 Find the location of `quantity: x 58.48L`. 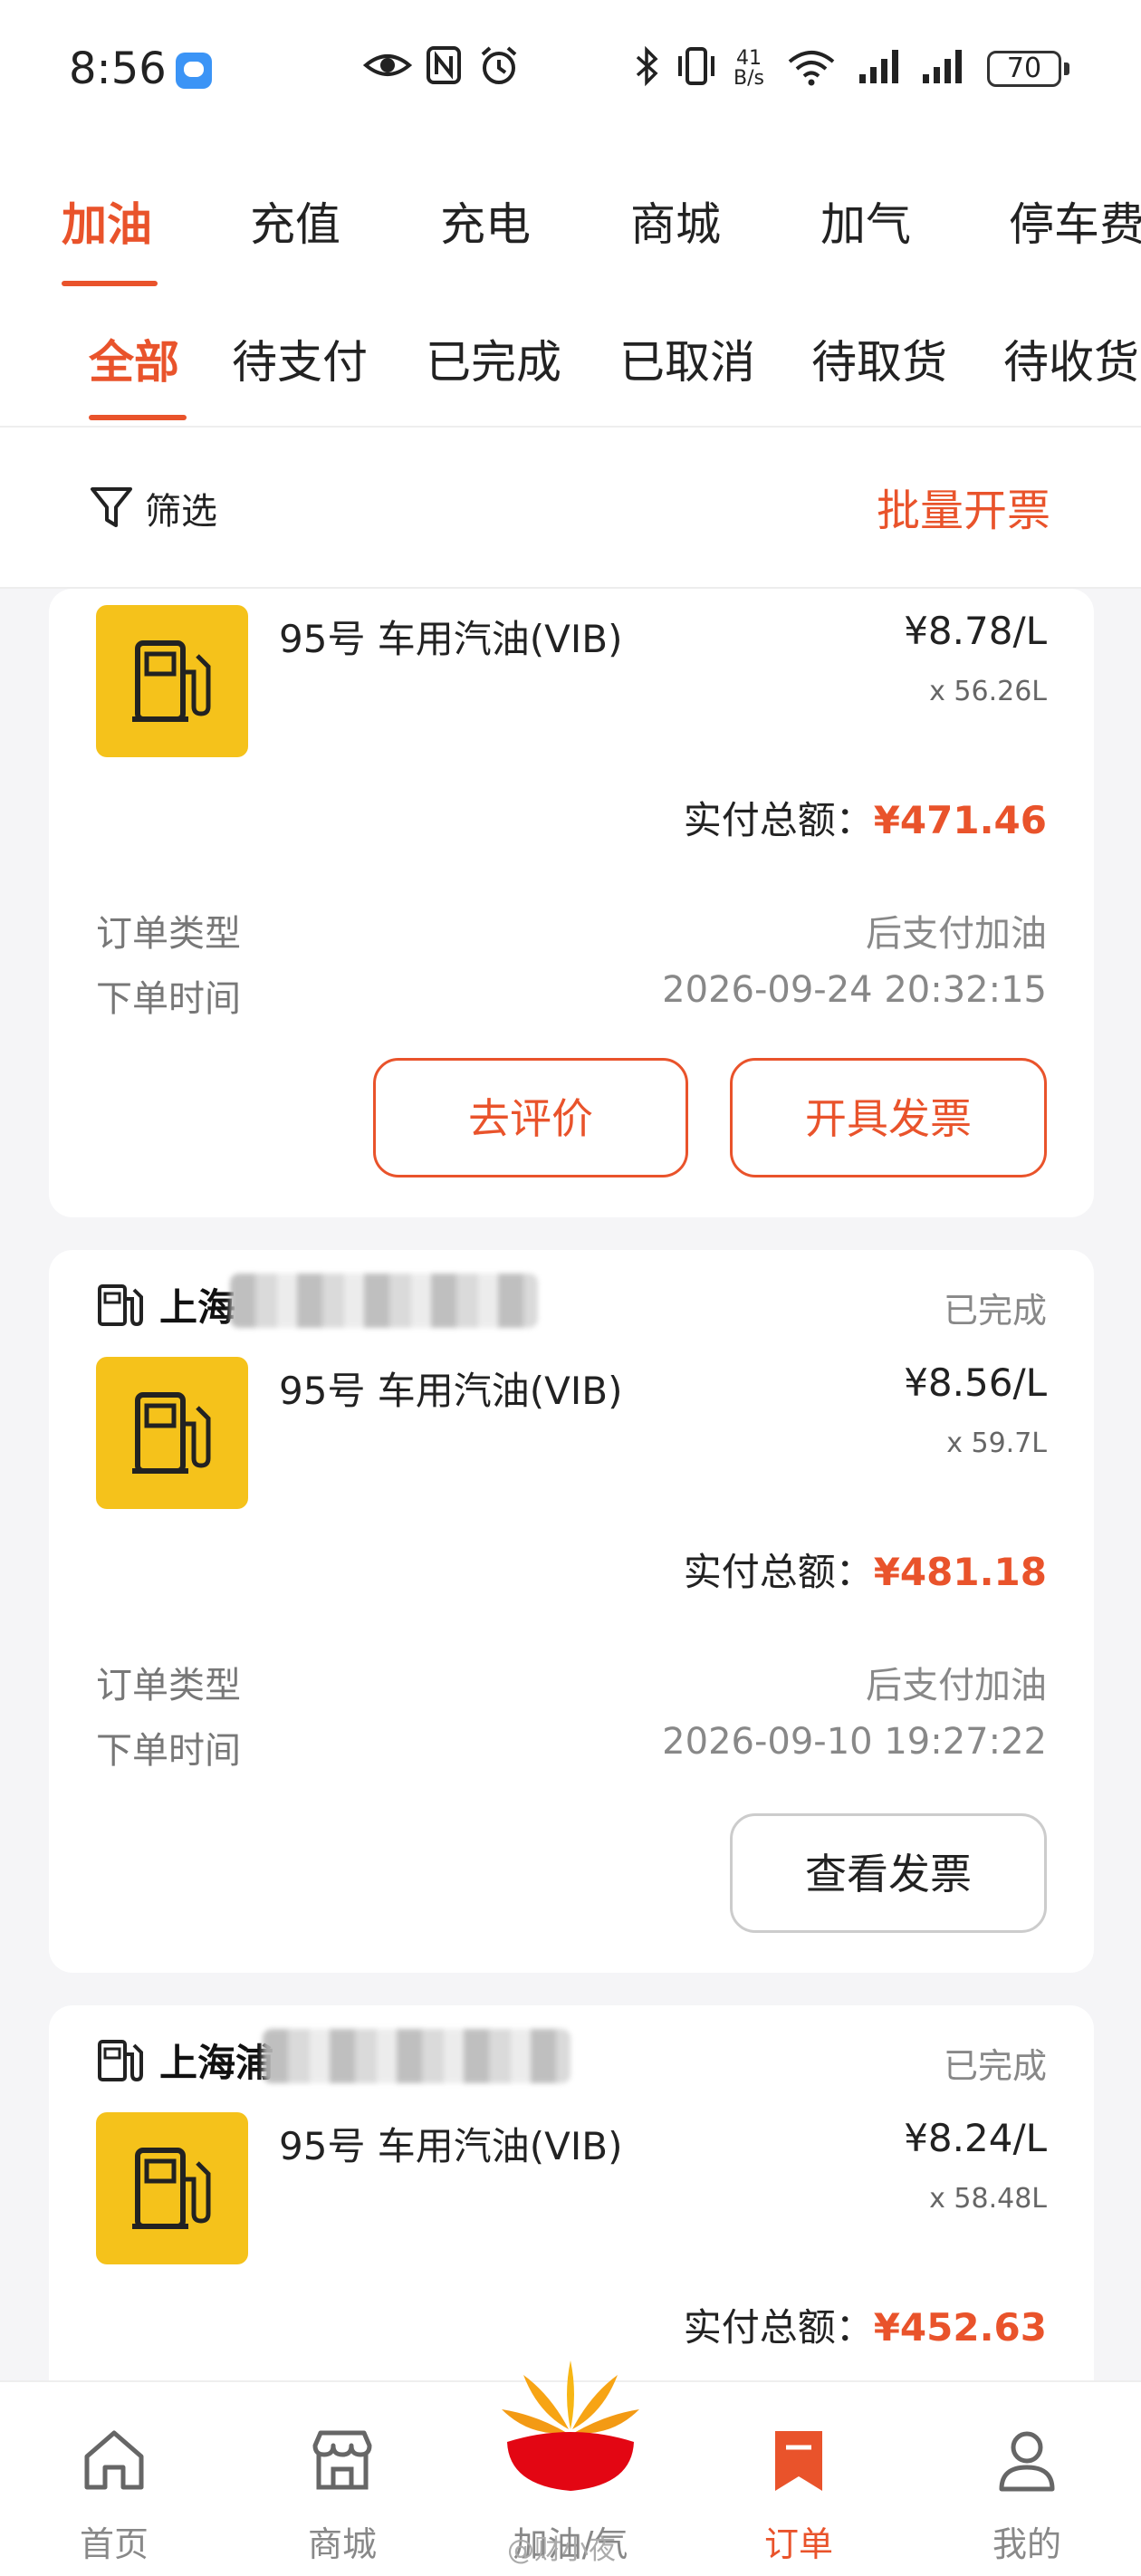

quantity: x 58.48L is located at coordinates (988, 2199).